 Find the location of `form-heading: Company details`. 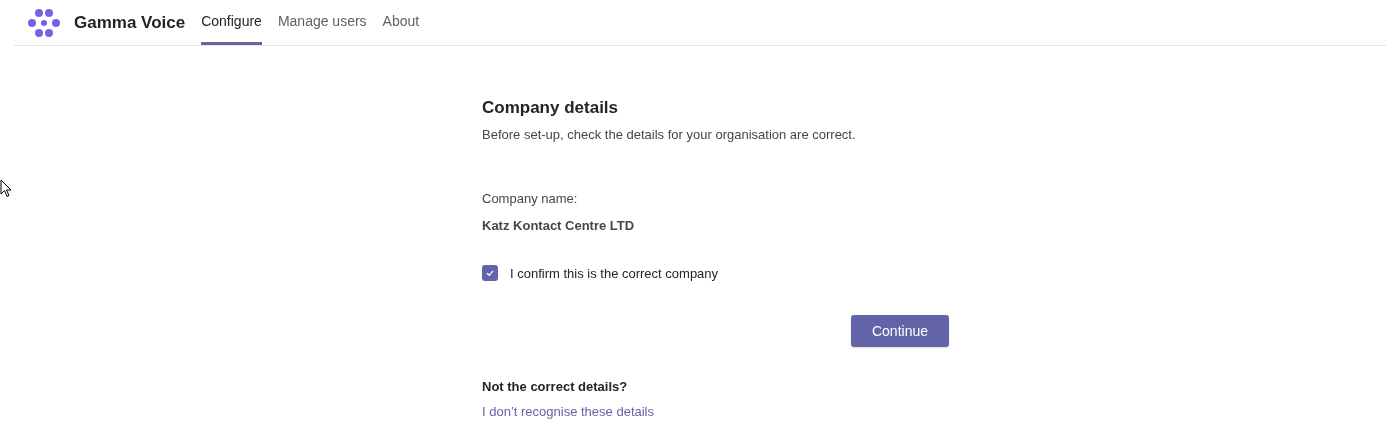

form-heading: Company details is located at coordinates (551, 108).